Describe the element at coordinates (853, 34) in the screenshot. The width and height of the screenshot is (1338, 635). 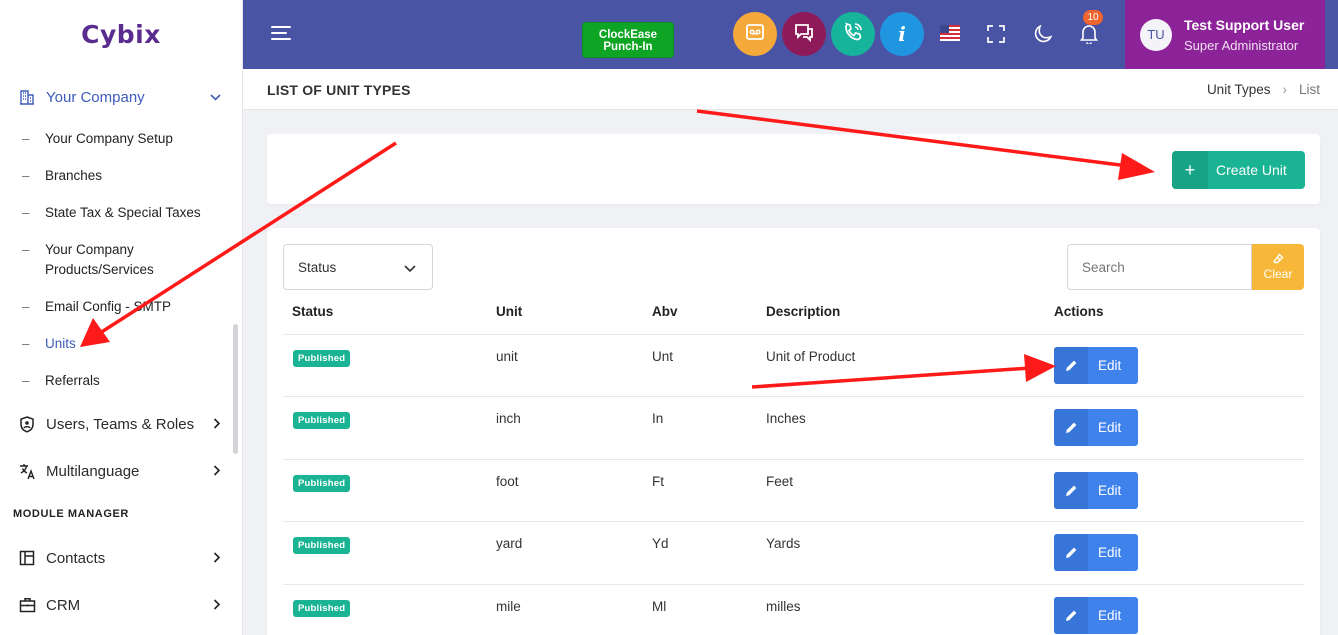
I see `phone-button` at that location.